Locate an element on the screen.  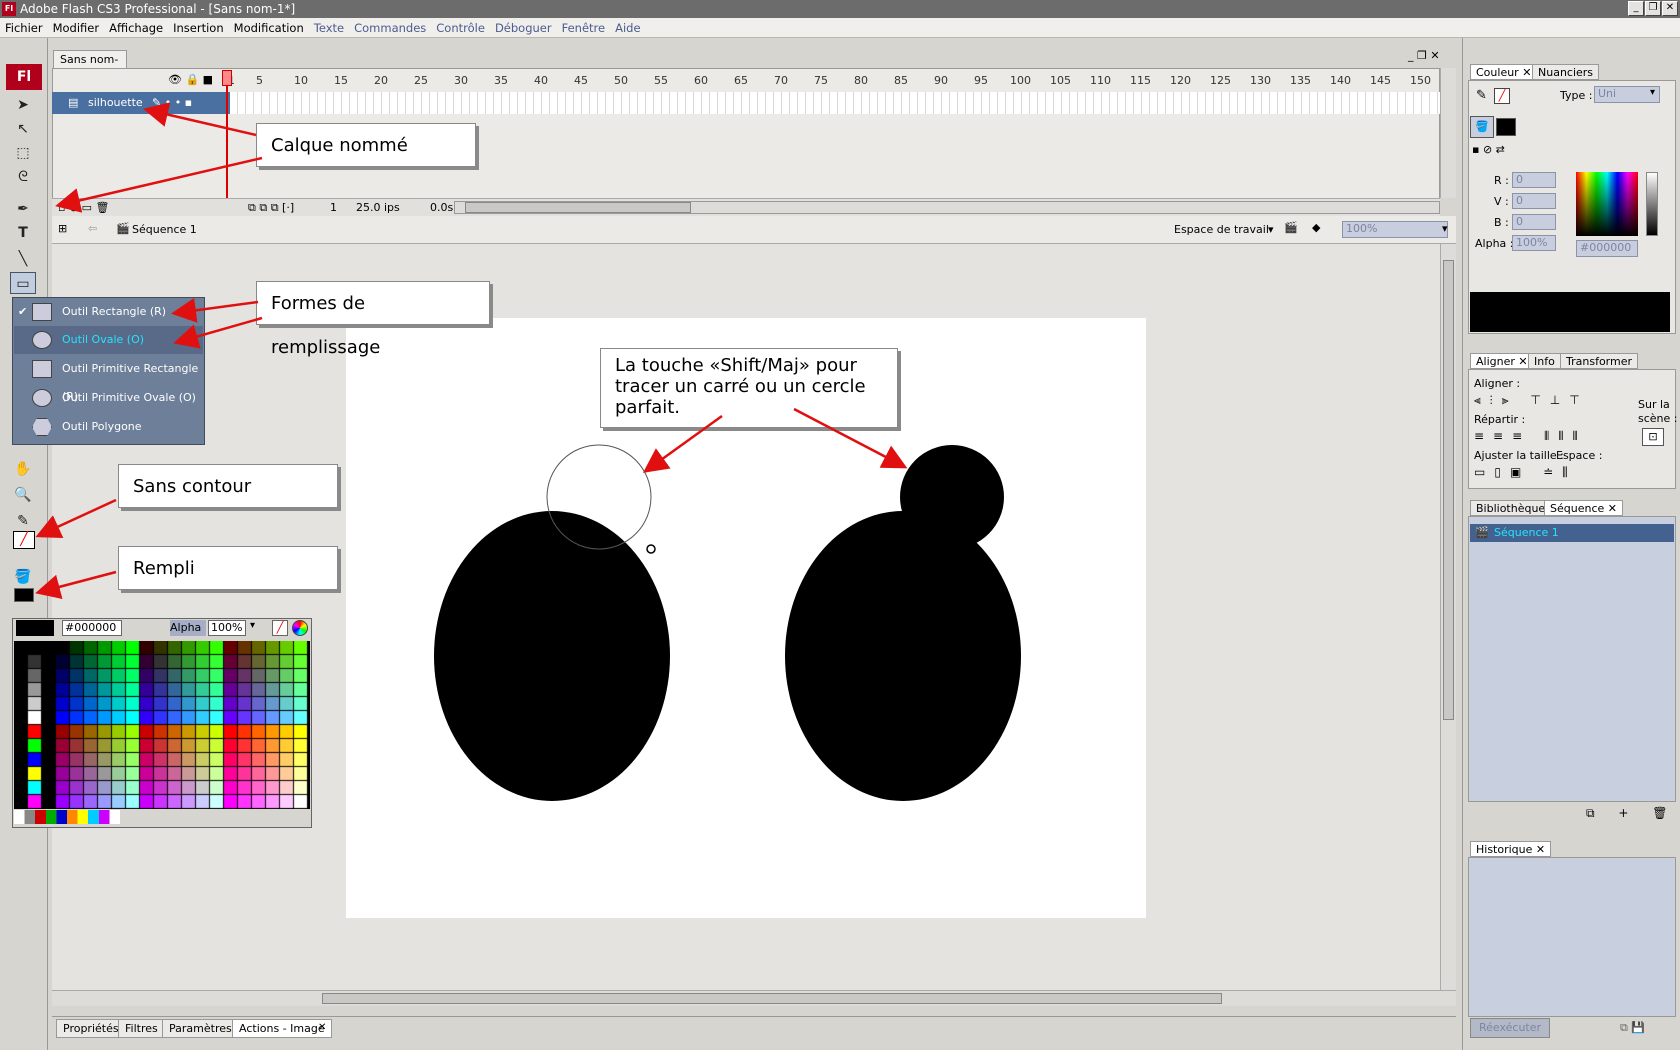
panel-fill-bucket-icon: 🪣 is located at coordinates (1482, 127).